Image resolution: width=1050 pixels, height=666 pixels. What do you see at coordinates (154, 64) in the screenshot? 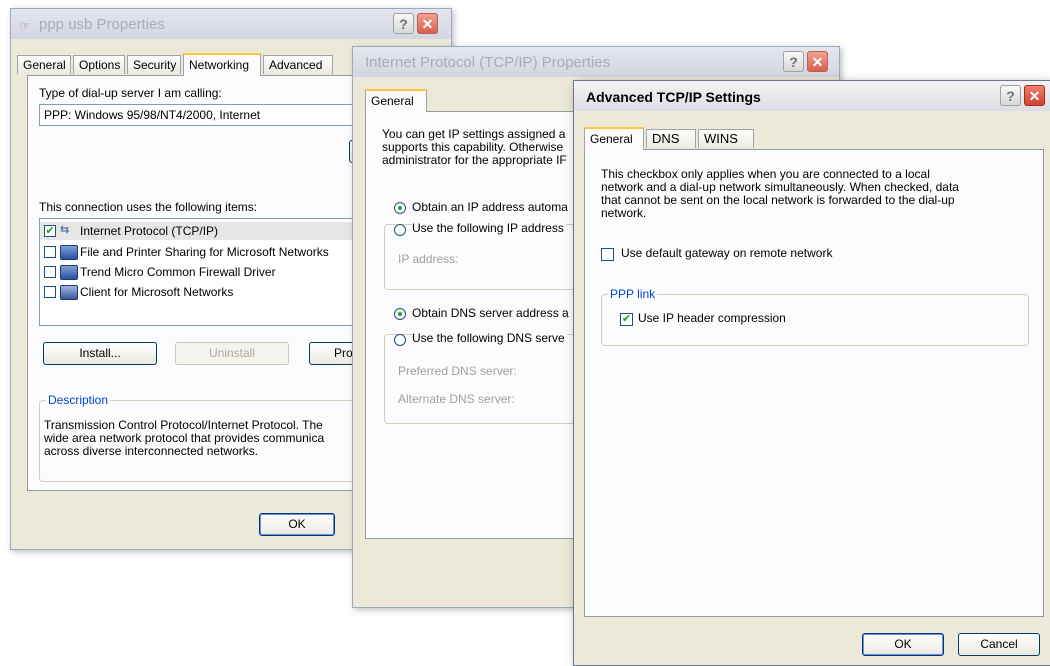
I see `tab-security: Security` at bounding box center [154, 64].